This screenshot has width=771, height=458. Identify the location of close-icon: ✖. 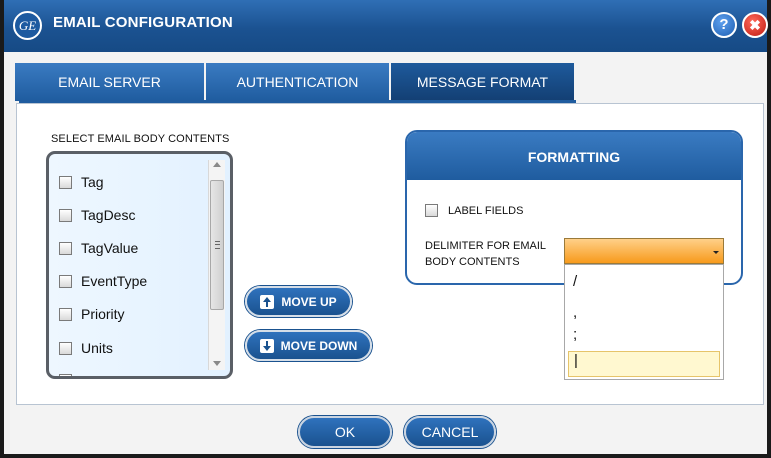
(755, 25).